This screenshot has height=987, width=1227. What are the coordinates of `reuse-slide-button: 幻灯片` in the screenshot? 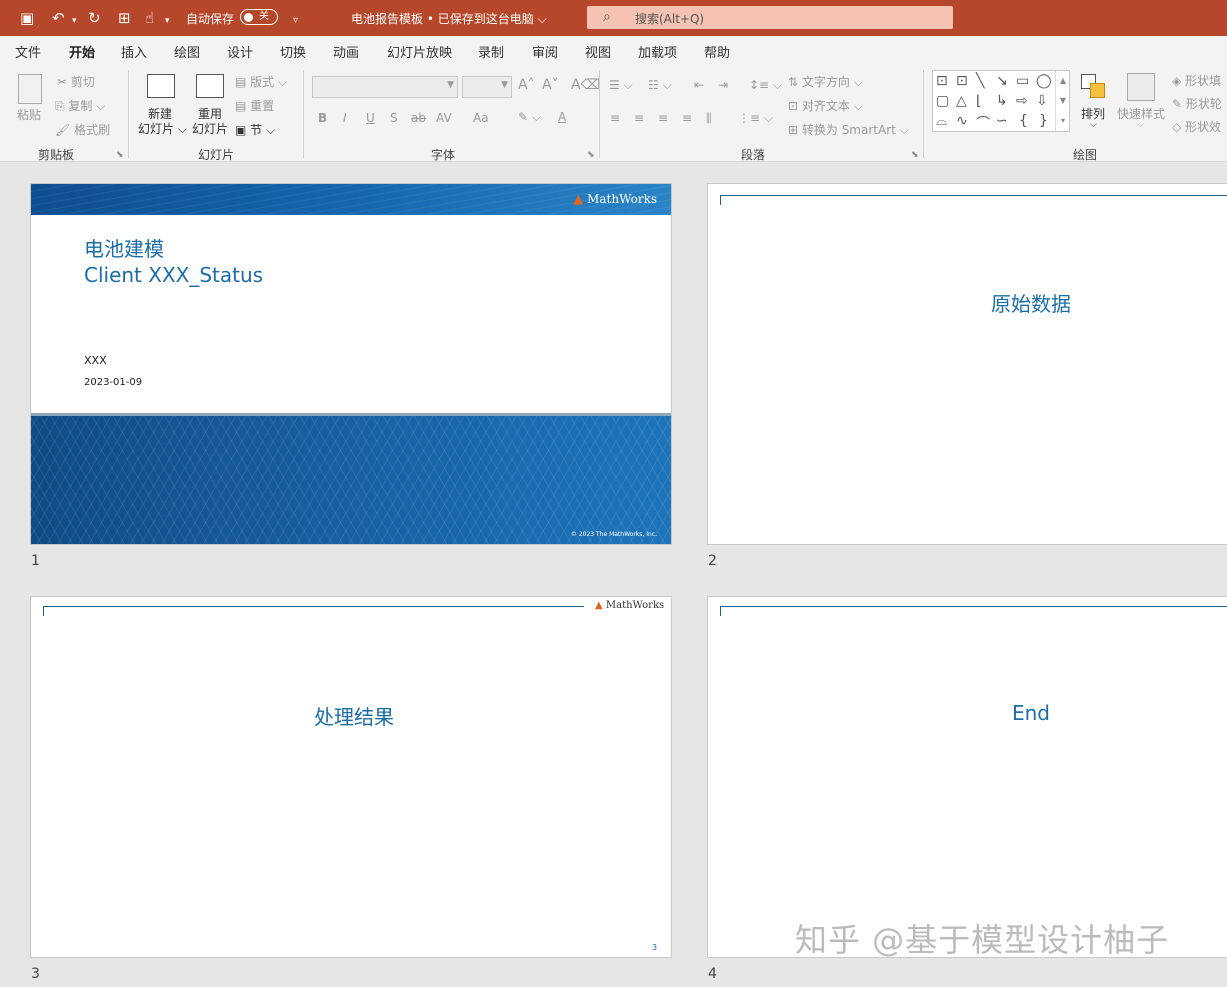 It's located at (210, 128).